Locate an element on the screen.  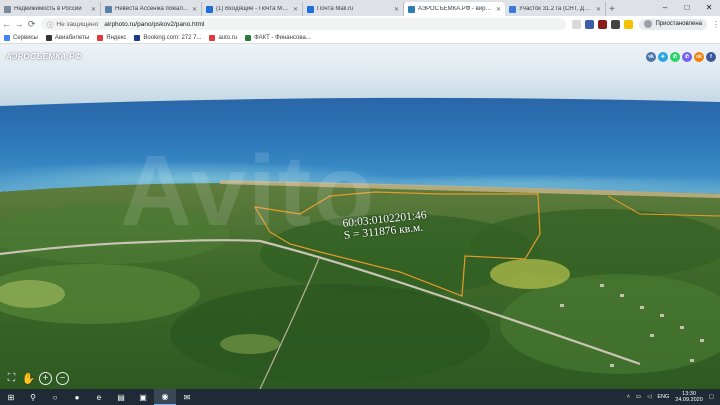
reload-button: ⟳ is located at coordinates (31, 24).